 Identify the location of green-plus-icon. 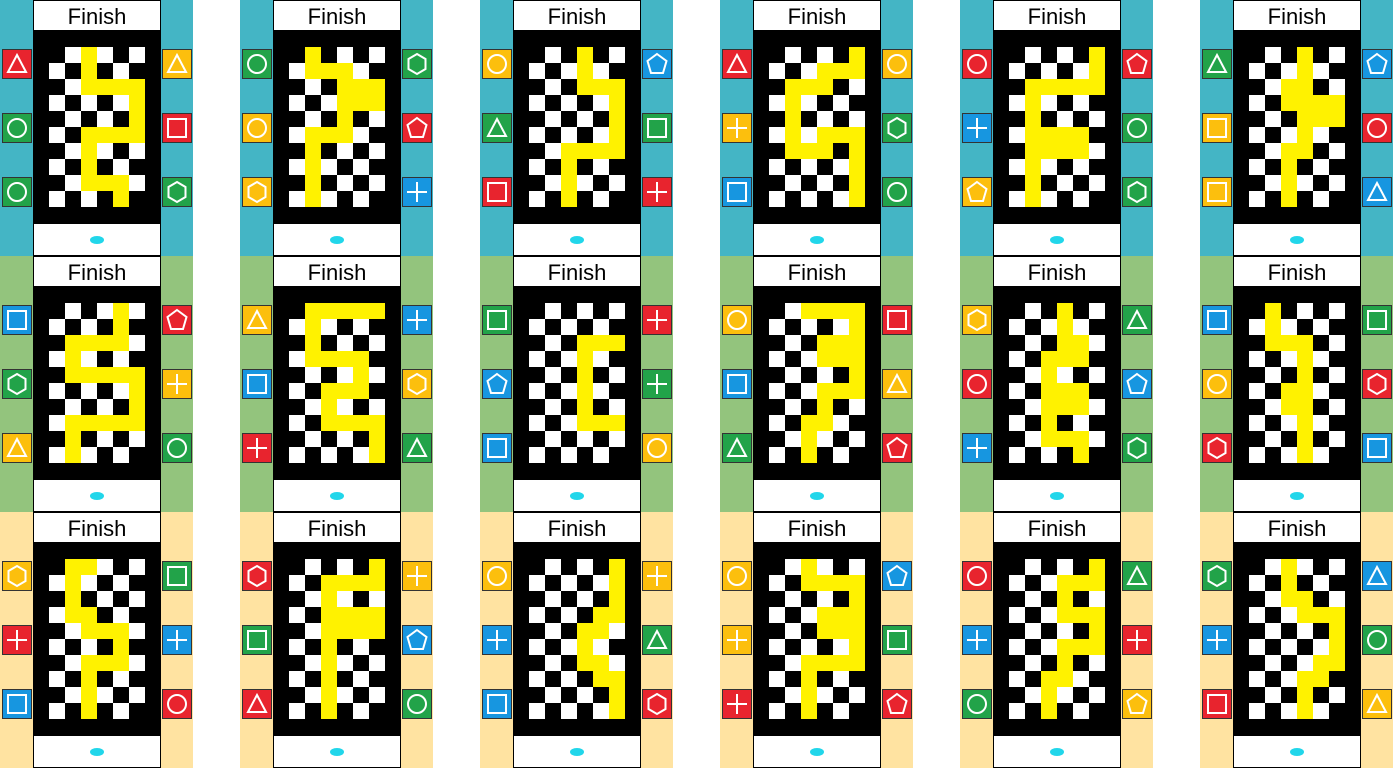
(657, 384).